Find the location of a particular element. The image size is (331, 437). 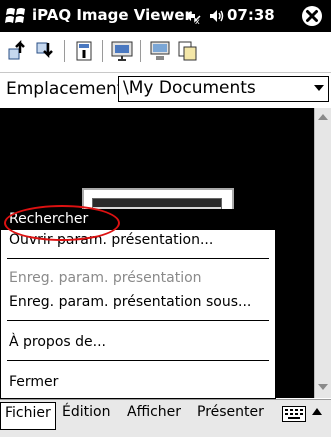

scroll-down-icon is located at coordinates (323, 387).